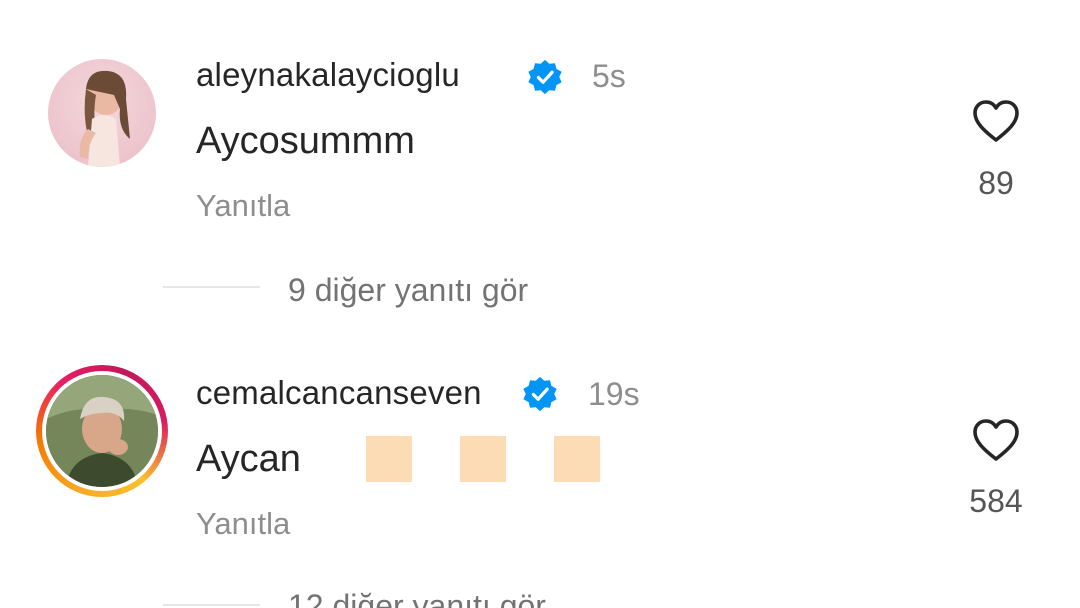  I want to click on like-count: 584, so click(996, 501).